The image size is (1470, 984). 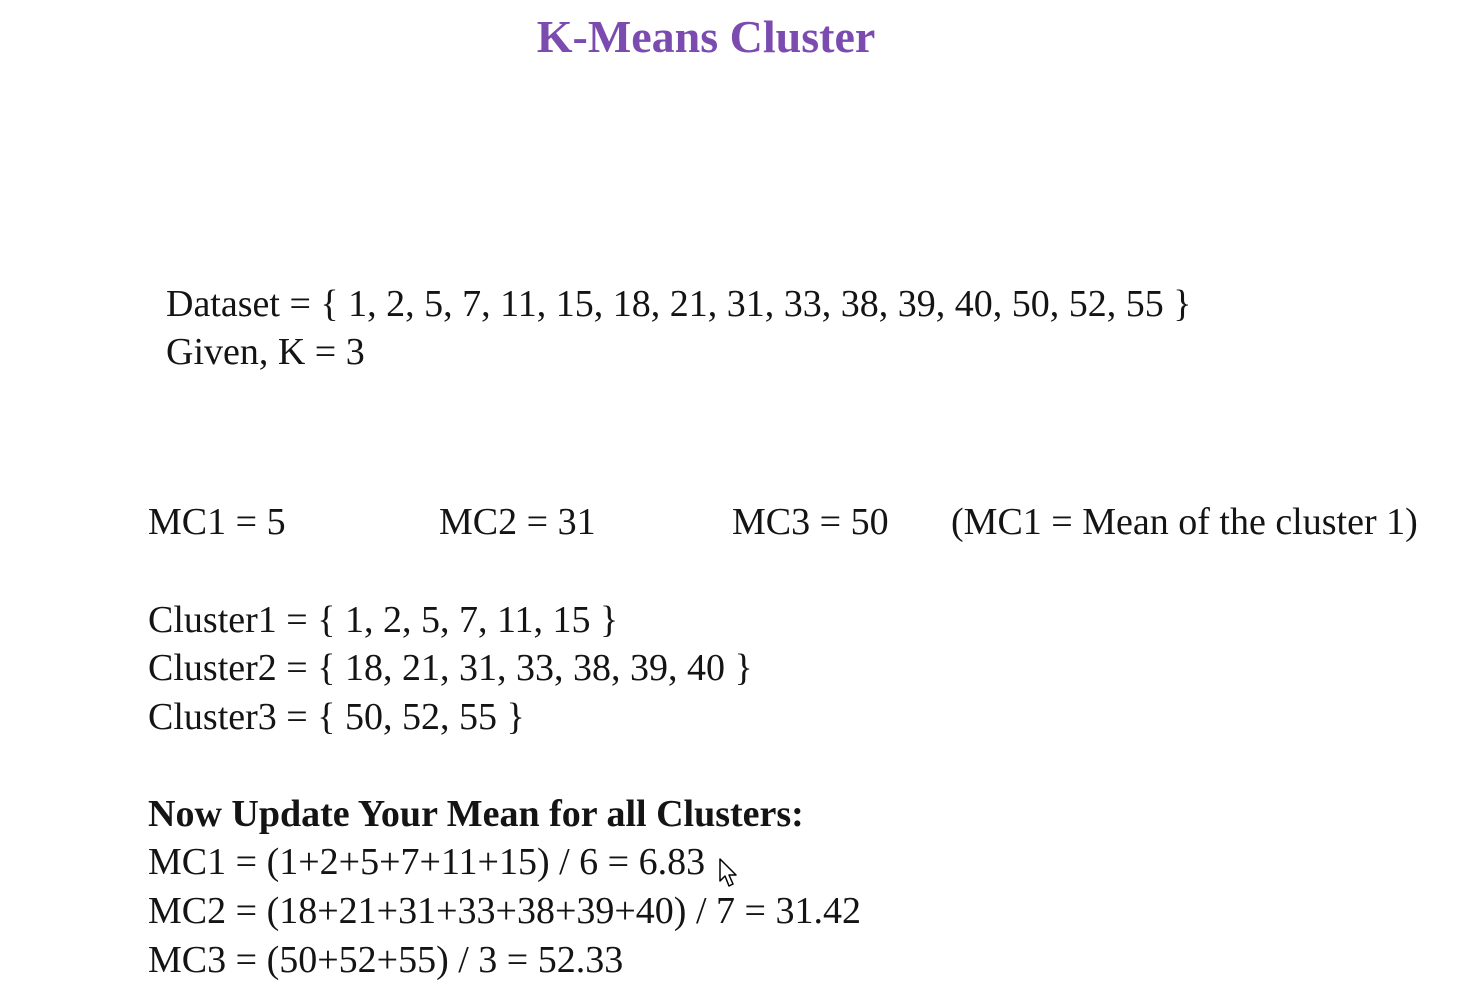 What do you see at coordinates (1184, 522) in the screenshot?
I see `mean-definition-note: (MC1 = Mean of the cluster 1)` at bounding box center [1184, 522].